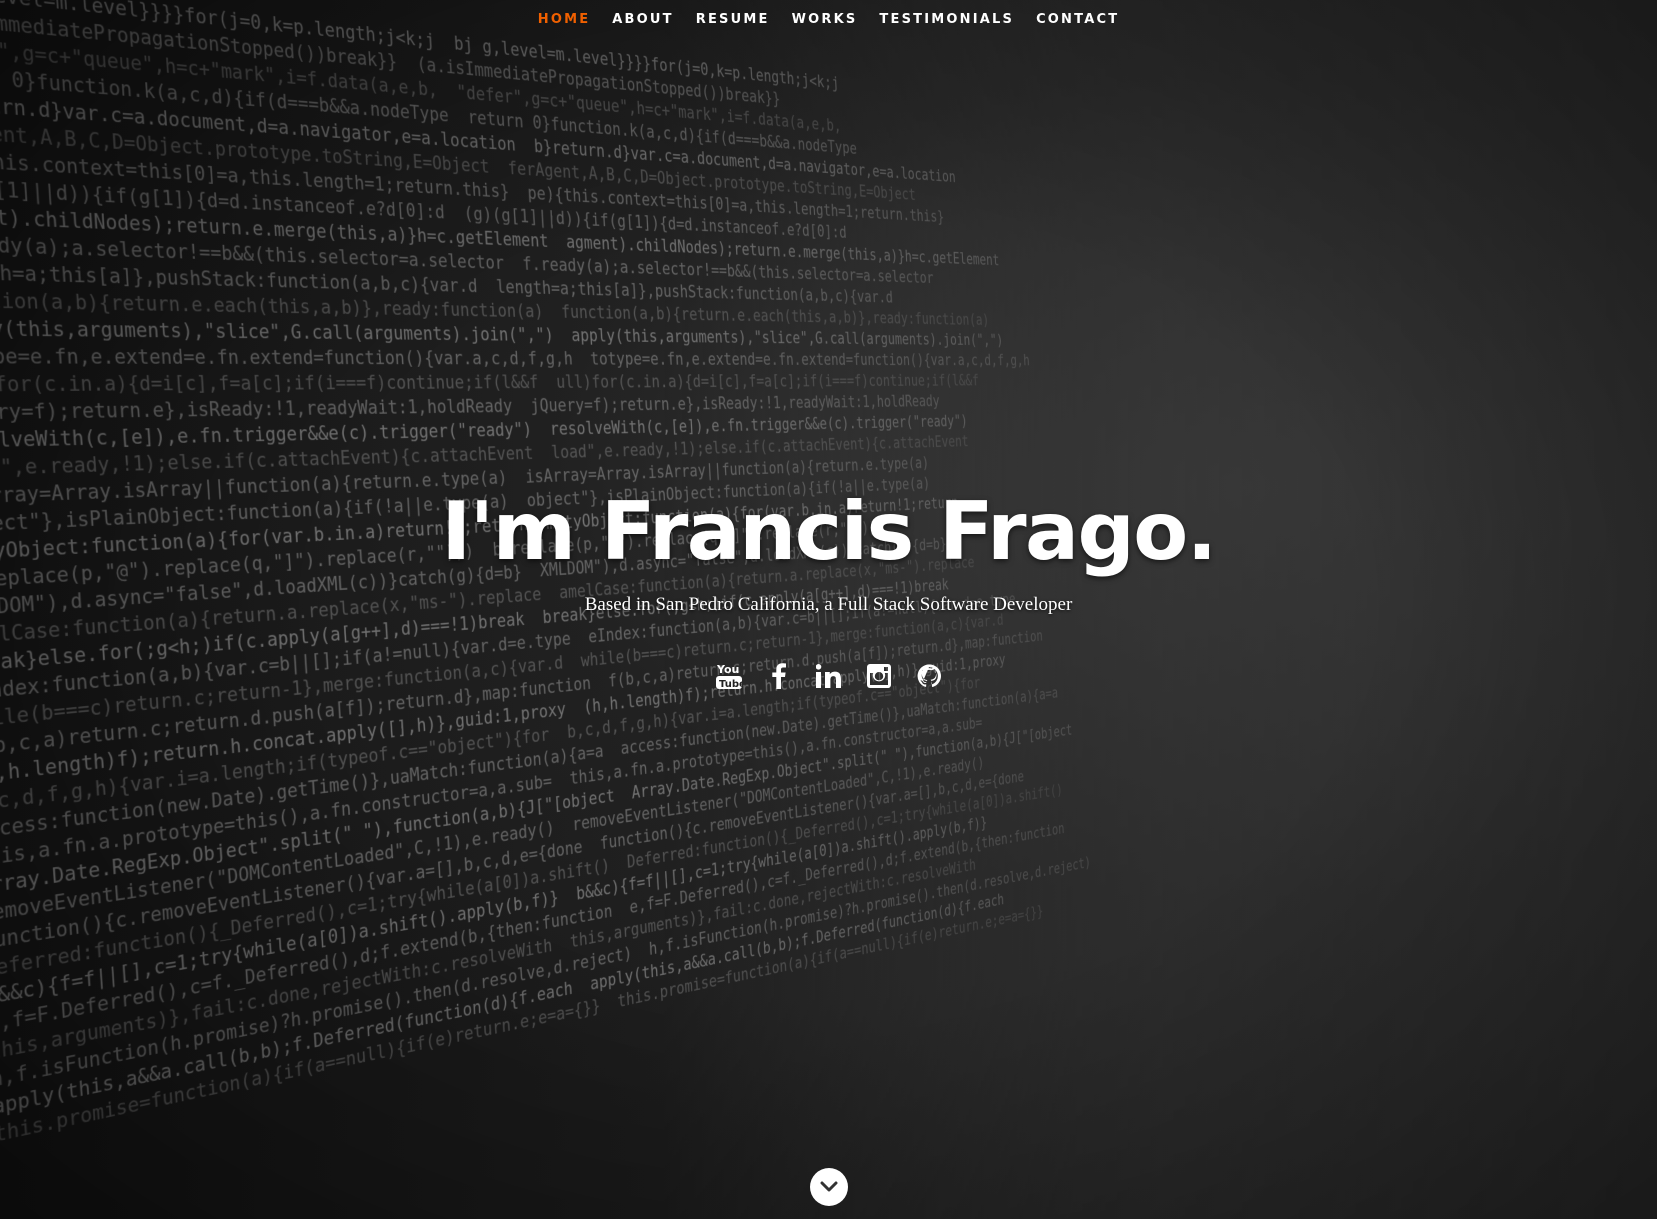 Image resolution: width=1657 pixels, height=1219 pixels. I want to click on instagram-icon, so click(879, 676).